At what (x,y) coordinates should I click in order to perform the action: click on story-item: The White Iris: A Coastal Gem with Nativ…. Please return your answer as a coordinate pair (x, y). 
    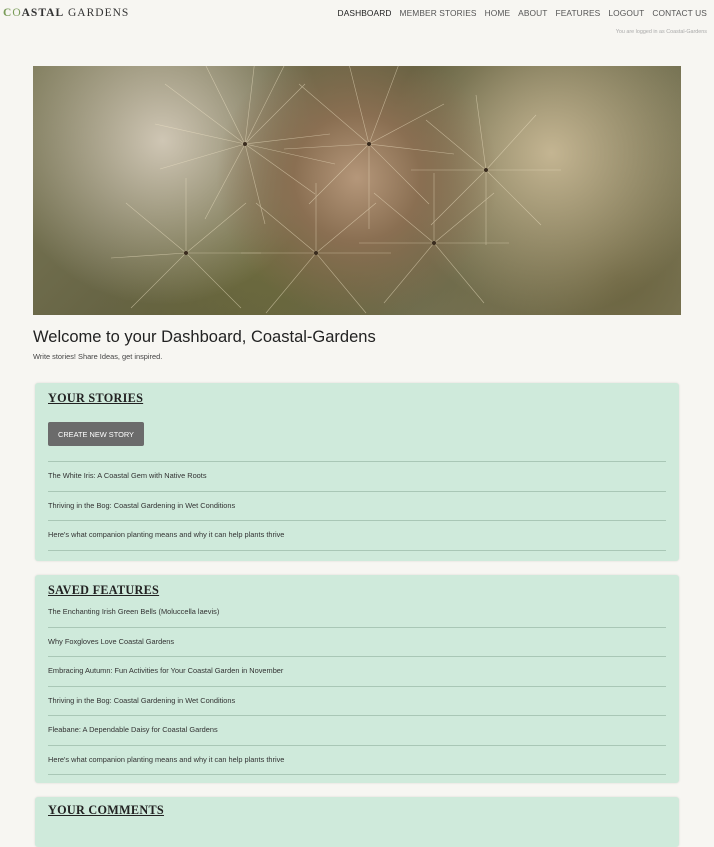
    Looking at the image, I should click on (357, 477).